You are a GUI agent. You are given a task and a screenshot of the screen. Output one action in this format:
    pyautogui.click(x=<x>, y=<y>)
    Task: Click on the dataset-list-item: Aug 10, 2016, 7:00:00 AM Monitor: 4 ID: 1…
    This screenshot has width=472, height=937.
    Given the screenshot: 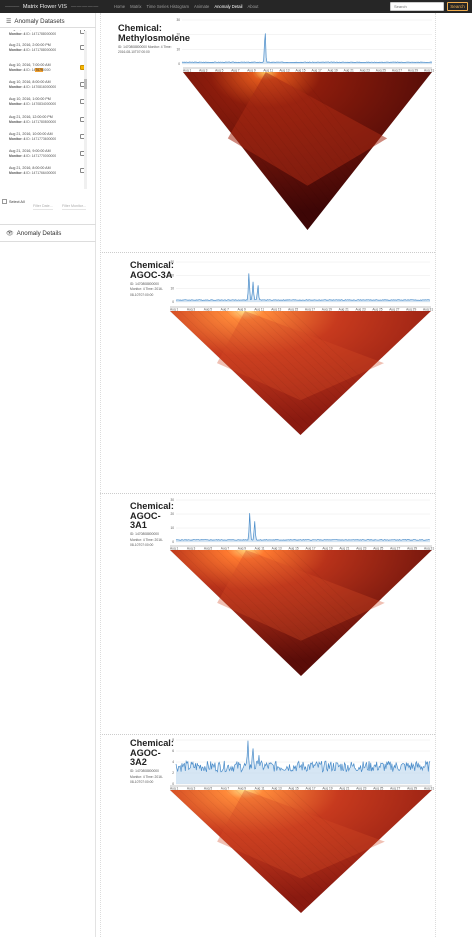 What is the action you would take?
    pyautogui.click(x=48, y=70)
    